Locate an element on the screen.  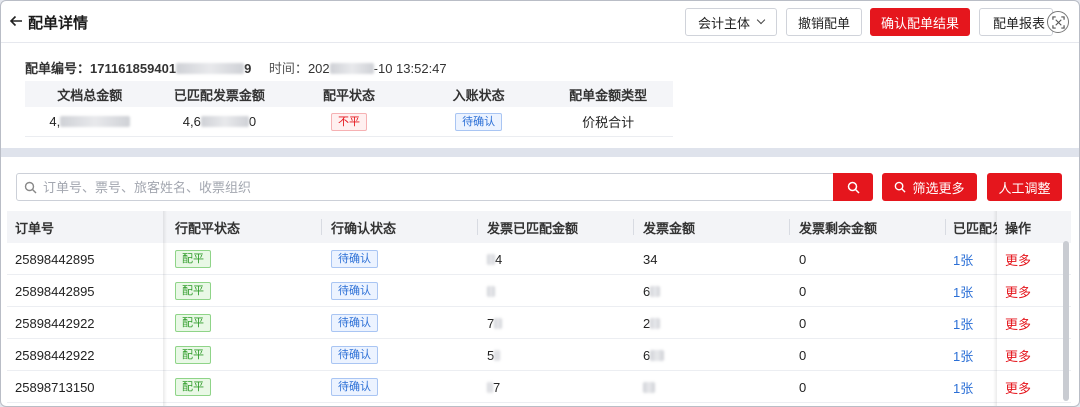
cell-order-no: 25898442922 is located at coordinates (55, 355).